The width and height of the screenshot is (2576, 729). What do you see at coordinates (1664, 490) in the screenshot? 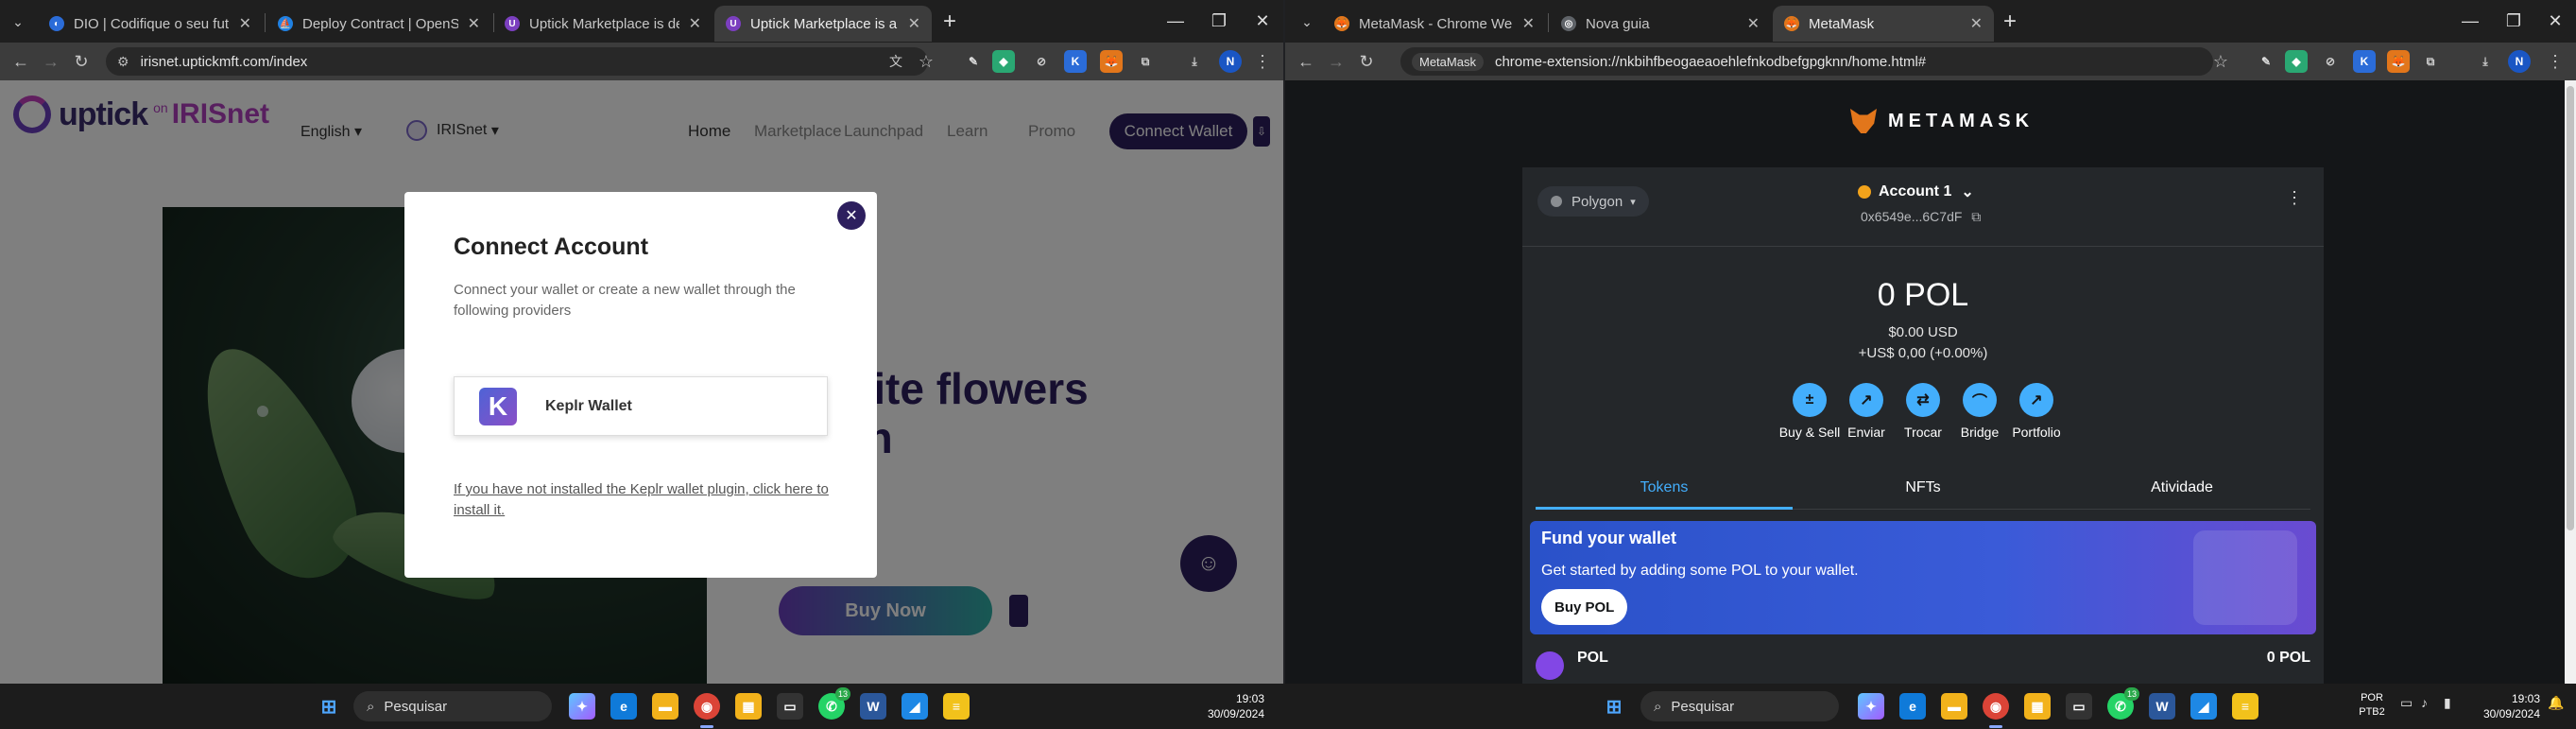
I see `tab-tokens: Tokens` at bounding box center [1664, 490].